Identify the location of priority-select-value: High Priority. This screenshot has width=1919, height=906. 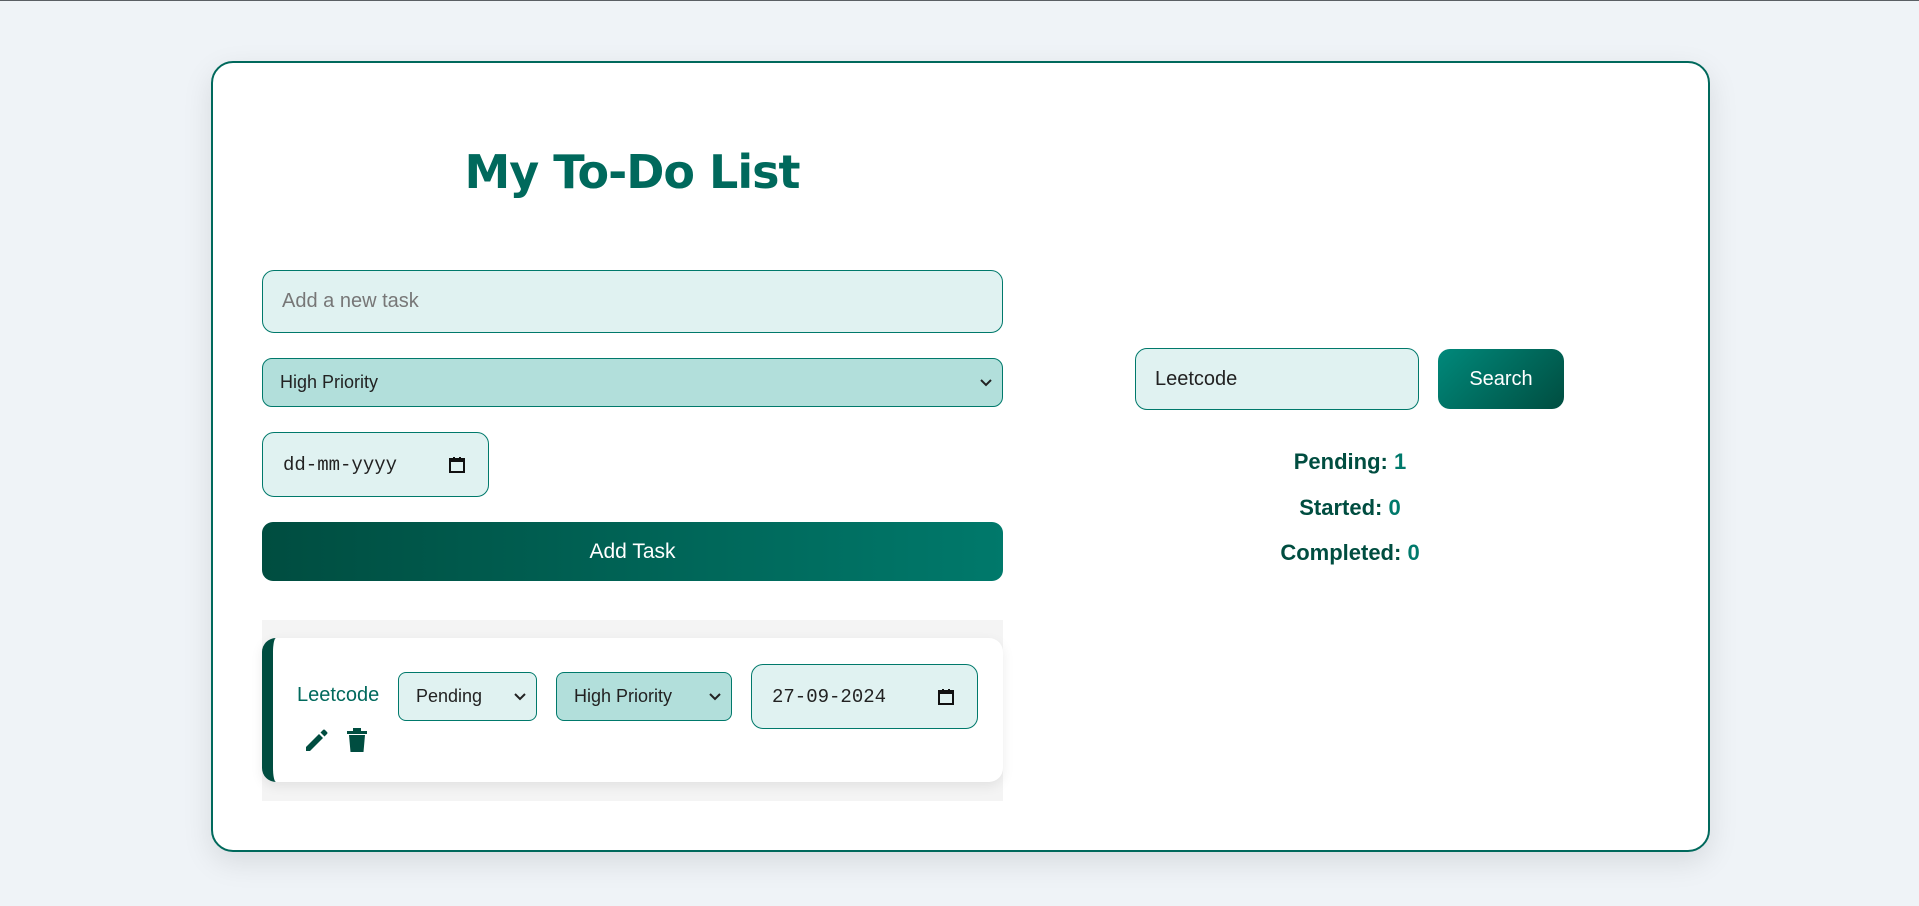
(329, 382).